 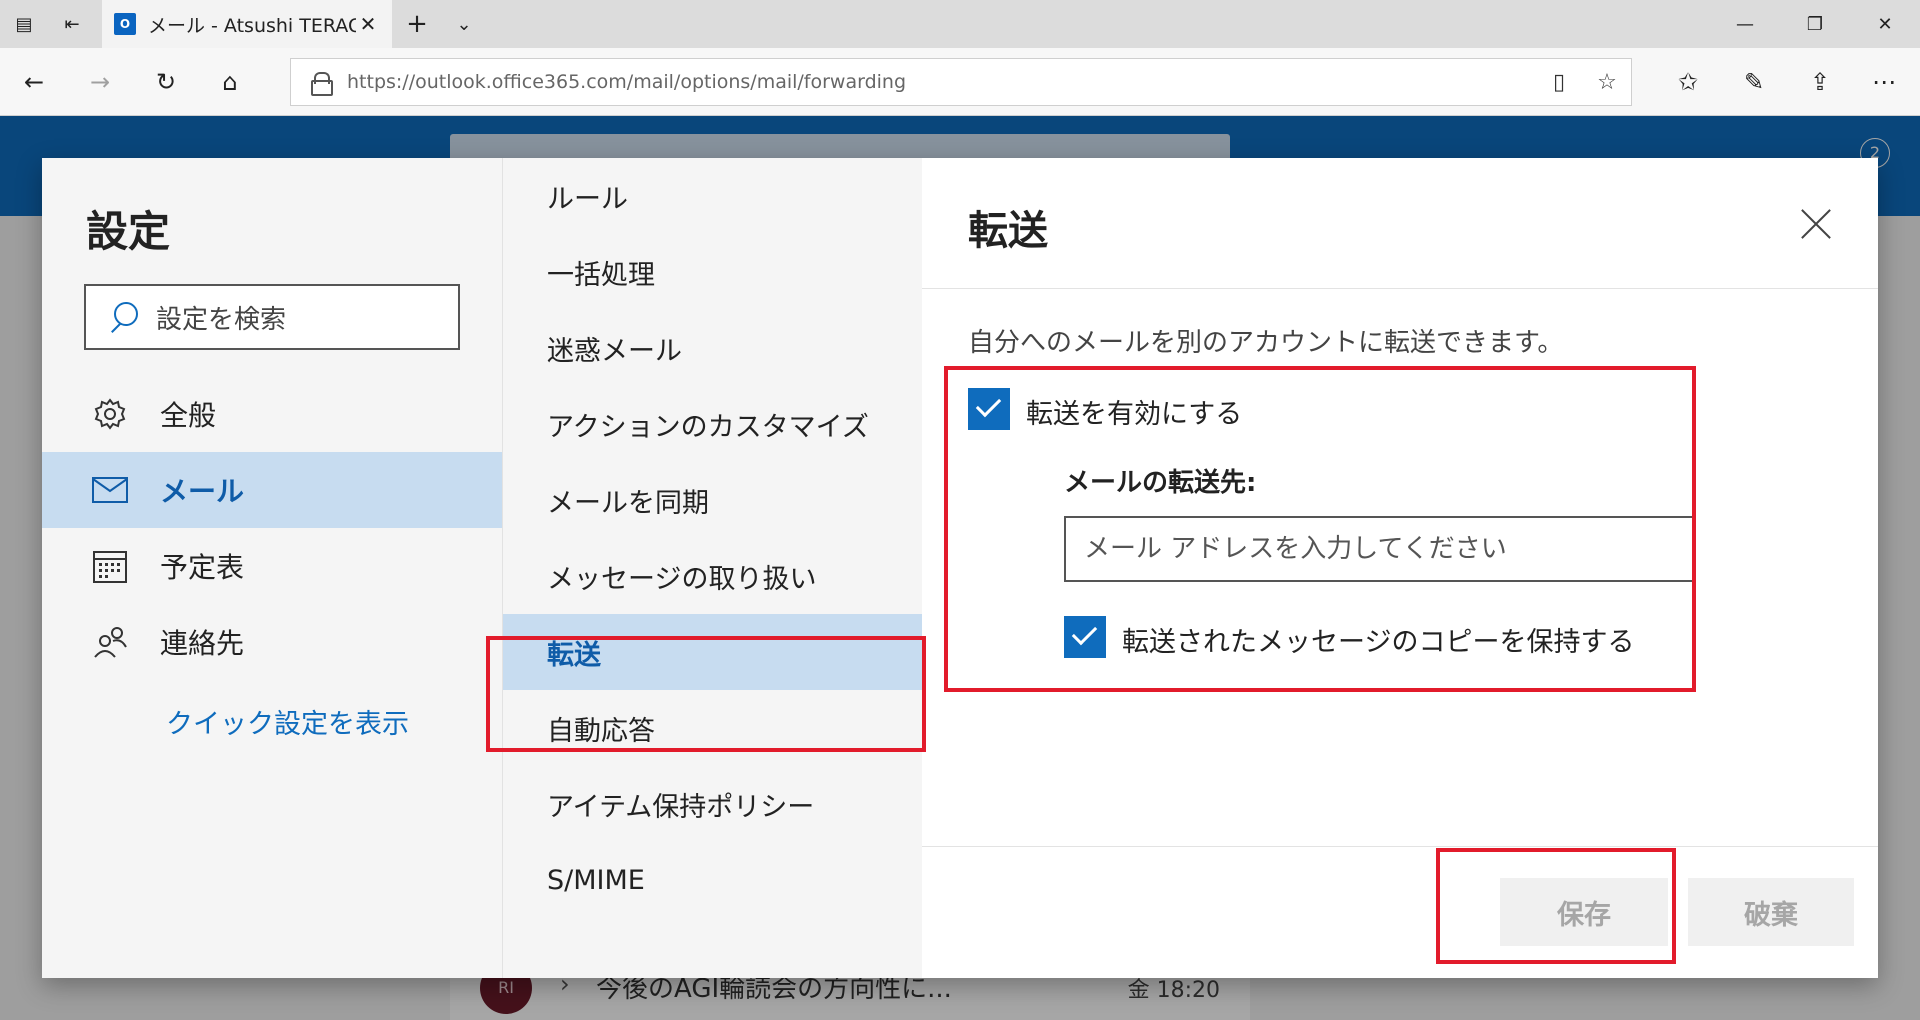 What do you see at coordinates (713, 272) in the screenshot?
I see `subcategory-sweep: 一括処理` at bounding box center [713, 272].